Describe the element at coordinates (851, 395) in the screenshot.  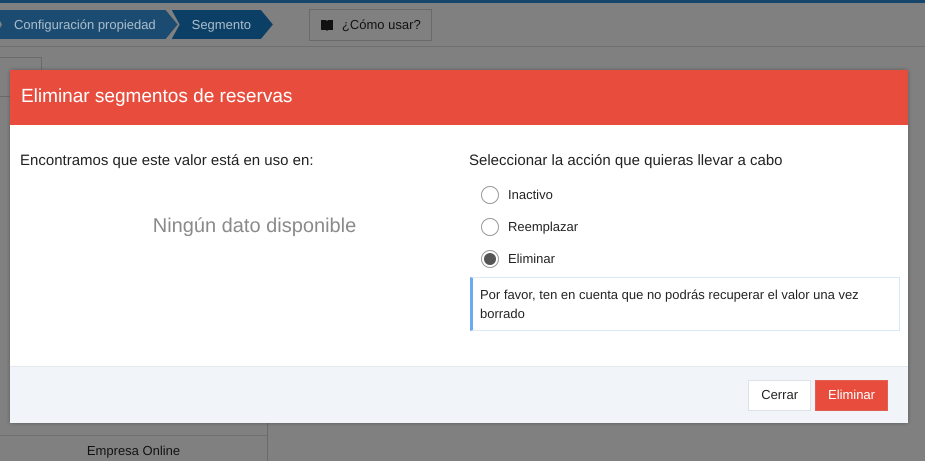
I see `delete-button: Eliminar` at that location.